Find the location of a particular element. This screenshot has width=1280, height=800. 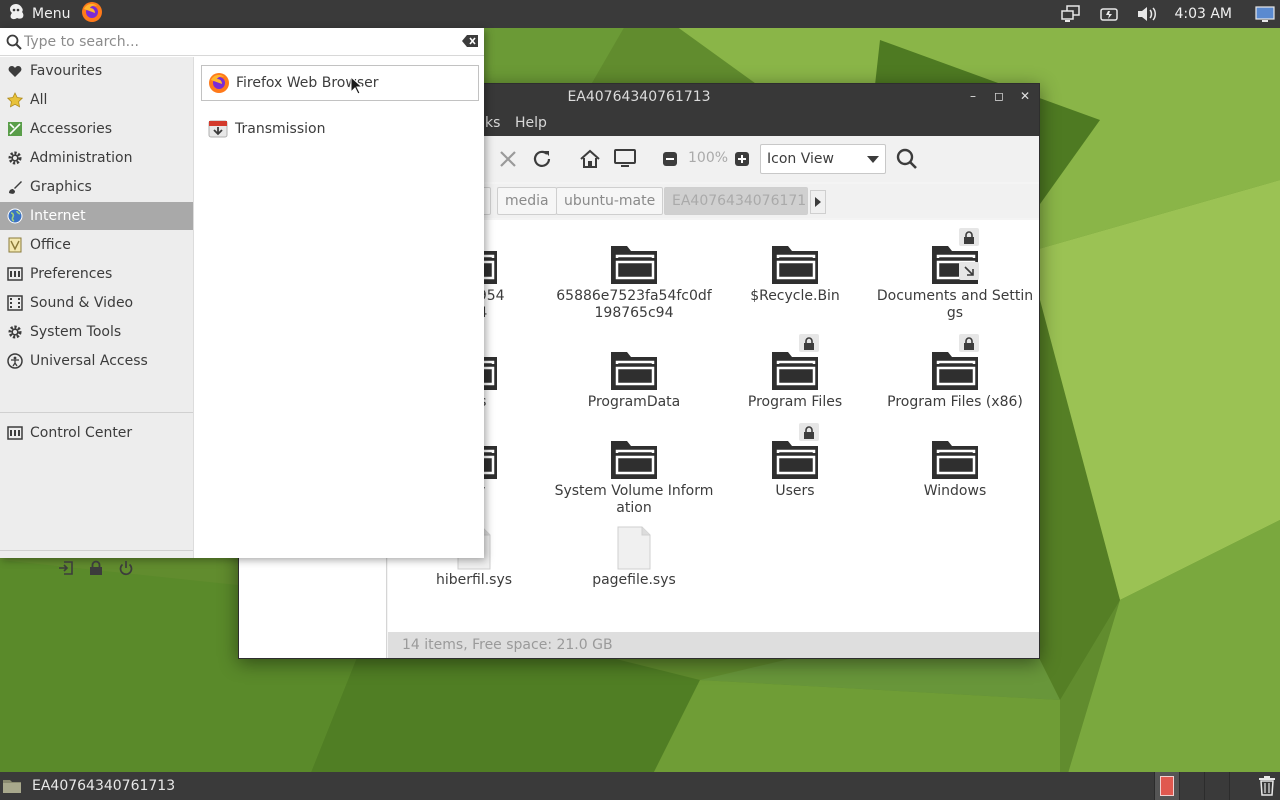

clear-search-icon is located at coordinates (470, 43).